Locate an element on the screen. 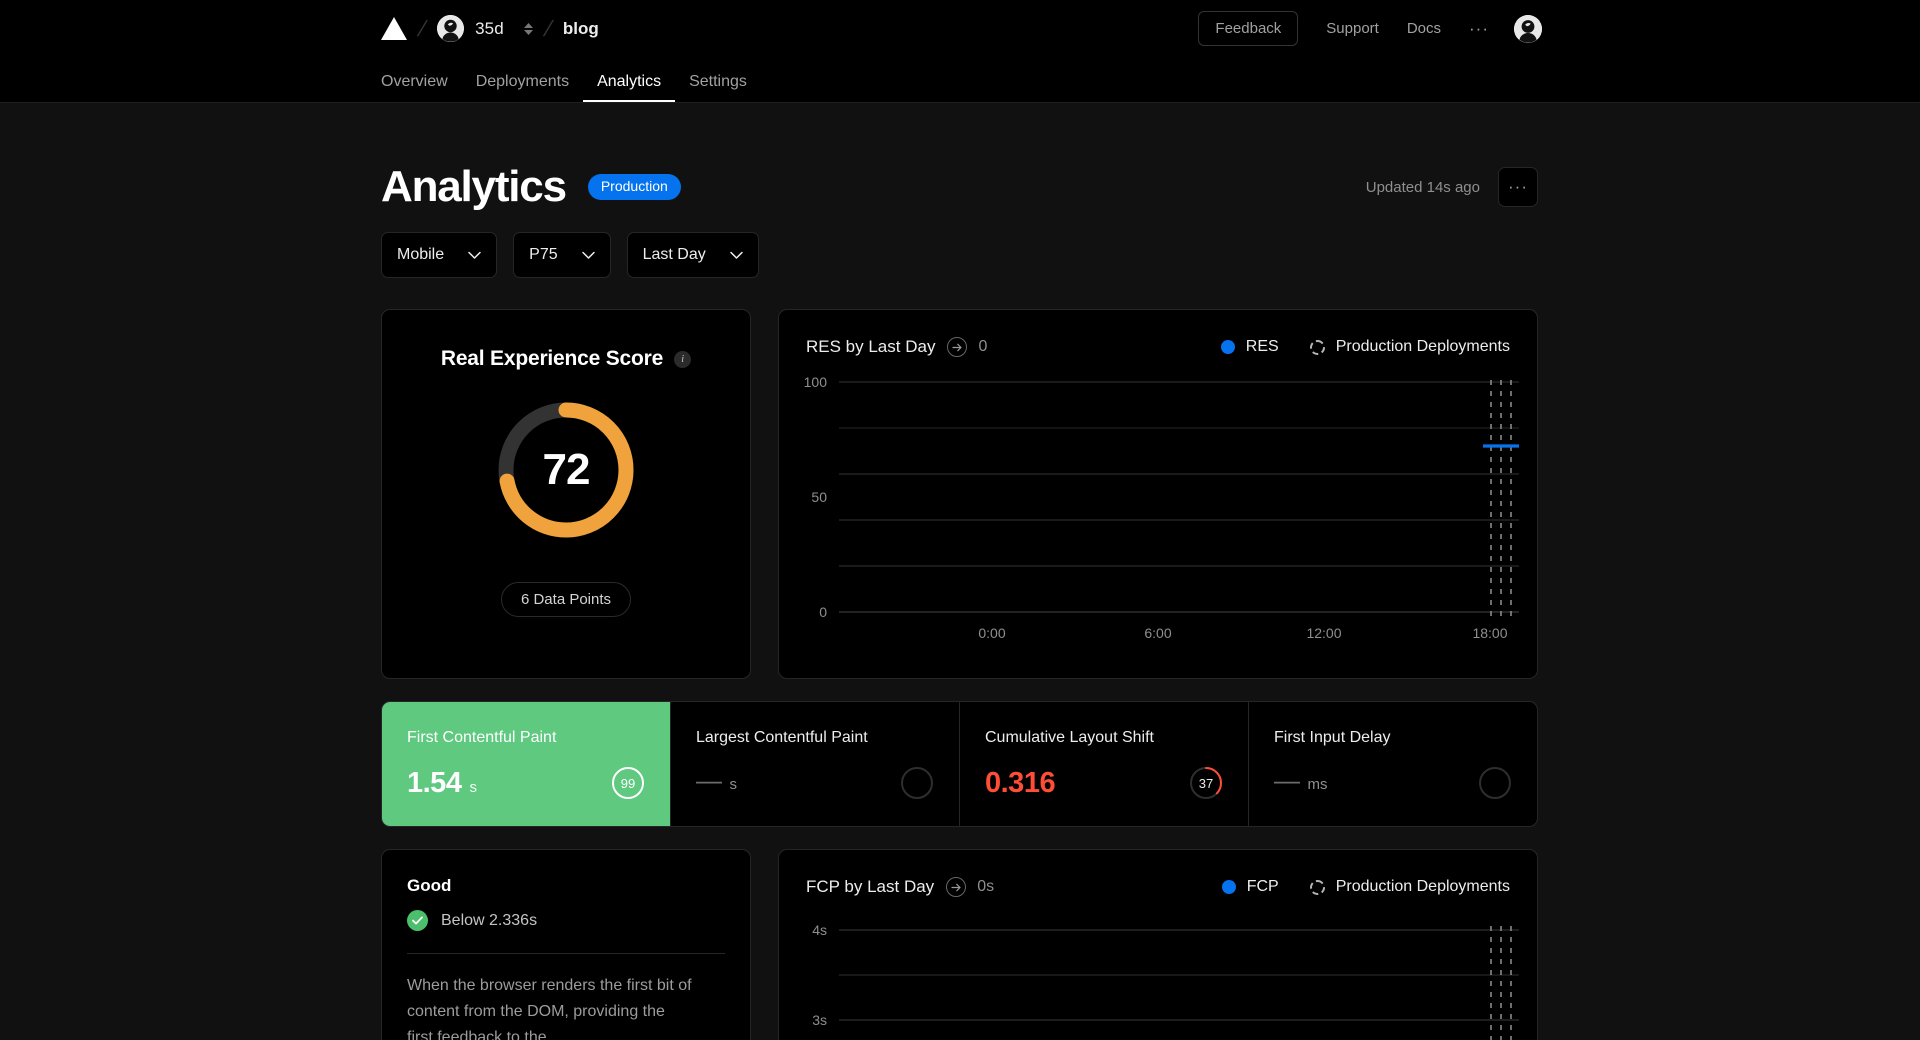 This screenshot has height=1040, width=1920. svg-text: 50 is located at coordinates (819, 497).